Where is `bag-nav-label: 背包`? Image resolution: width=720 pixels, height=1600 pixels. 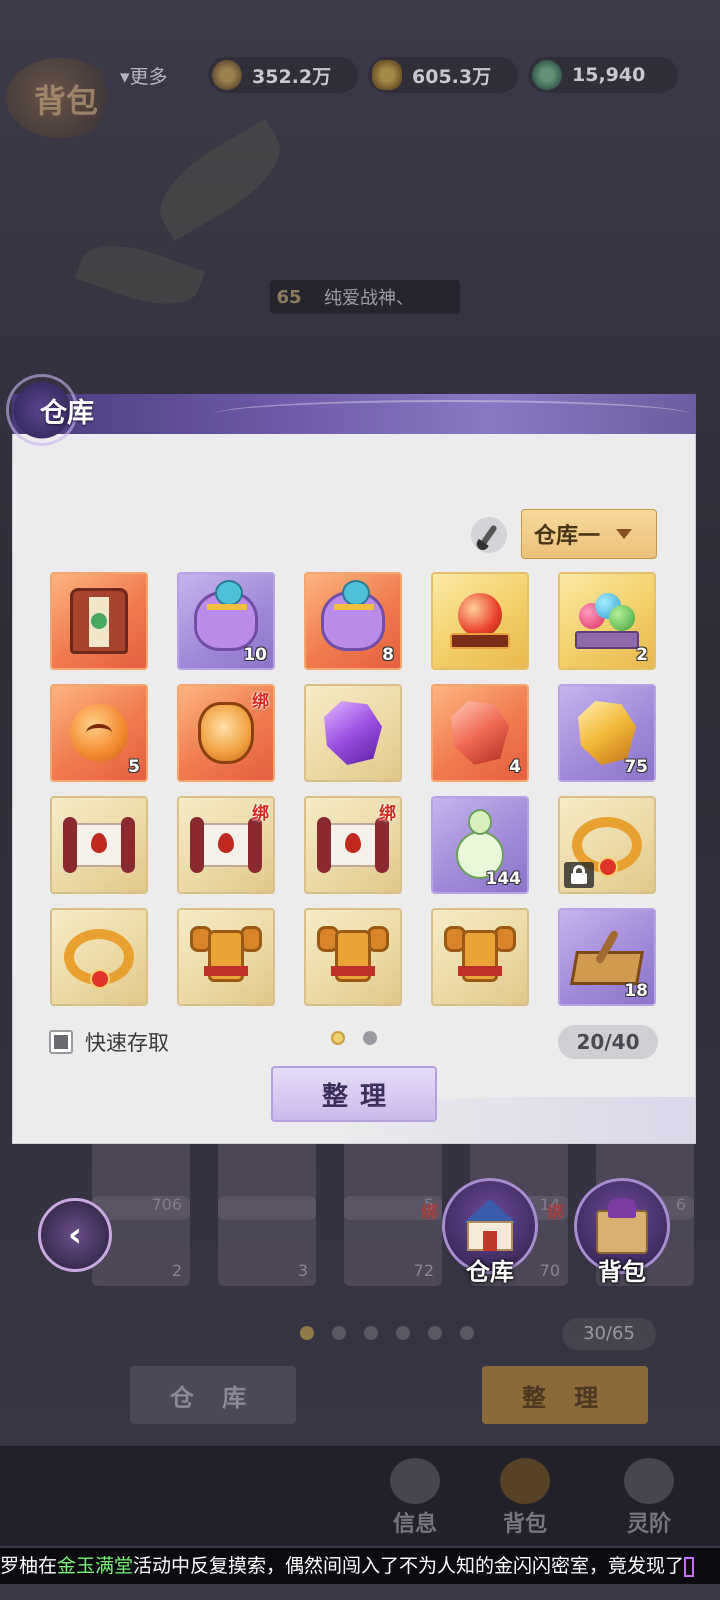 bag-nav-label: 背包 is located at coordinates (622, 1272).